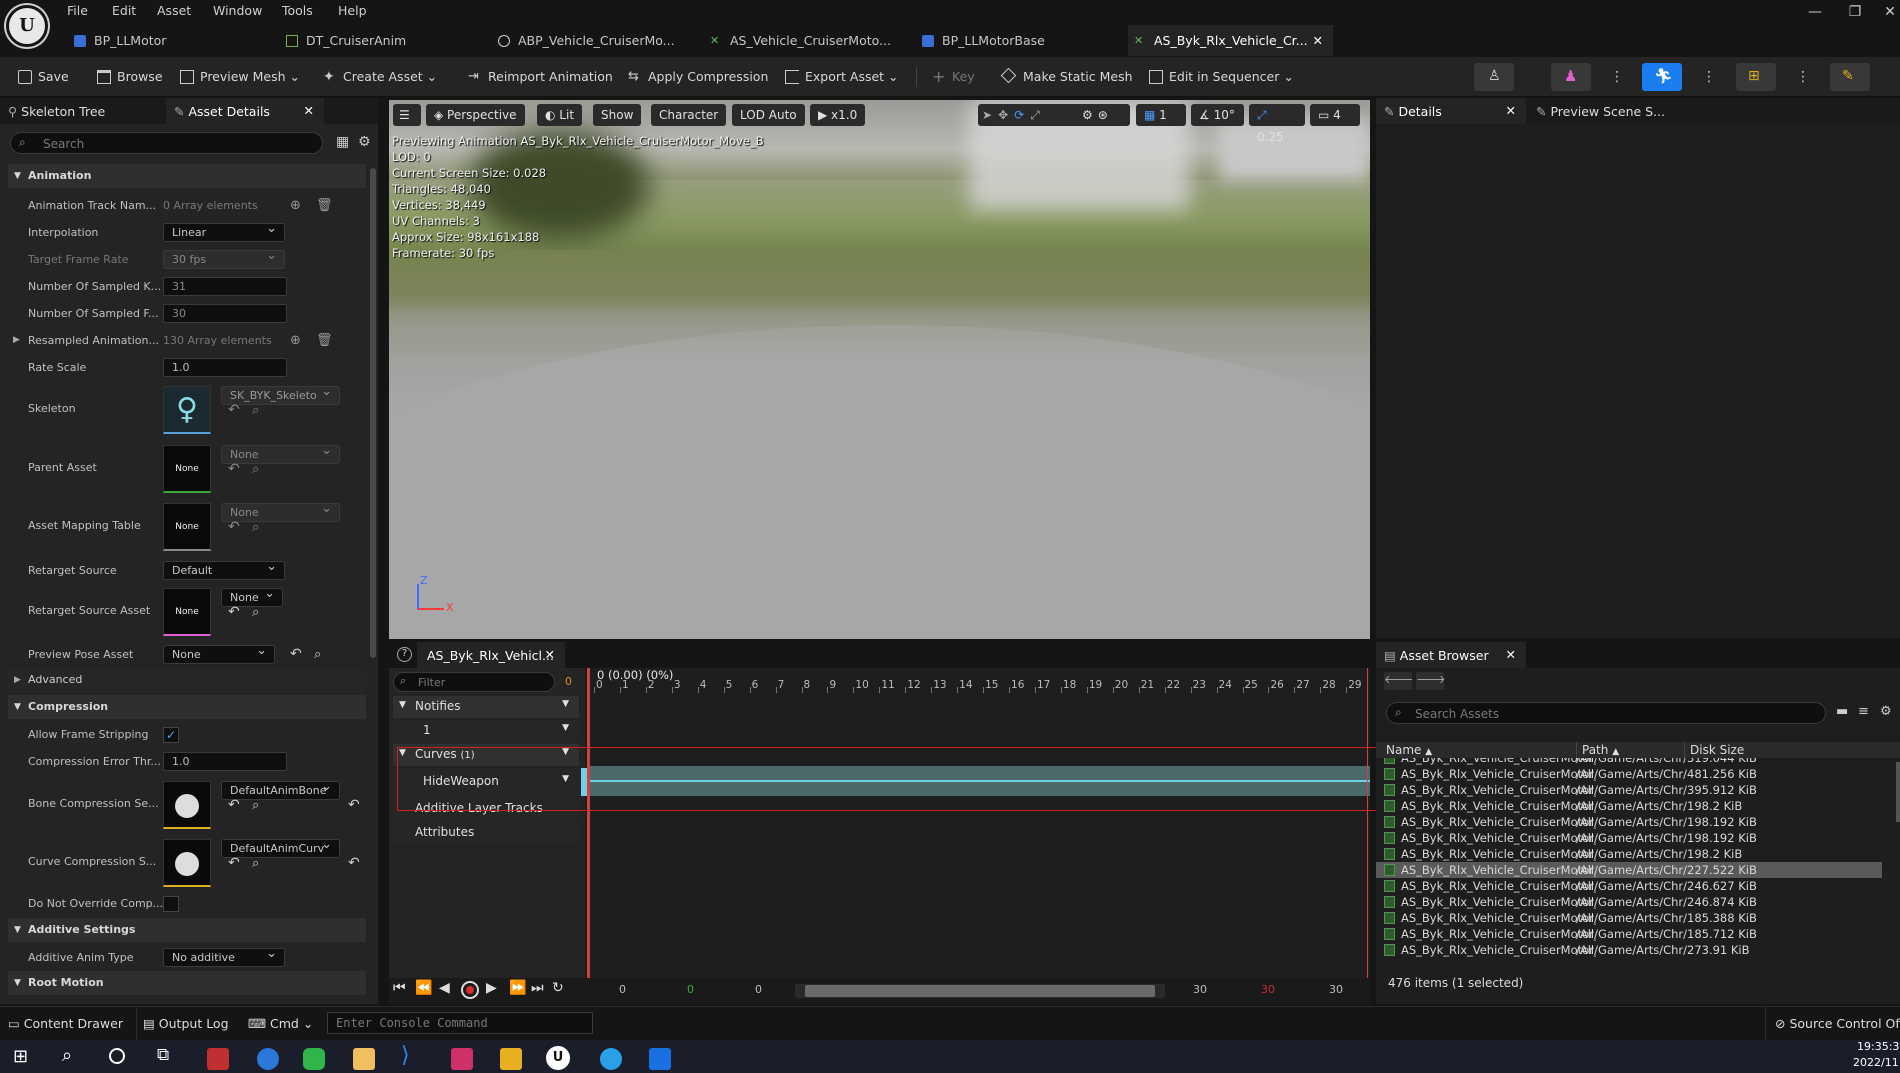 The image size is (1900, 1073). I want to click on windows-start-icon: ⊞, so click(20, 1056).